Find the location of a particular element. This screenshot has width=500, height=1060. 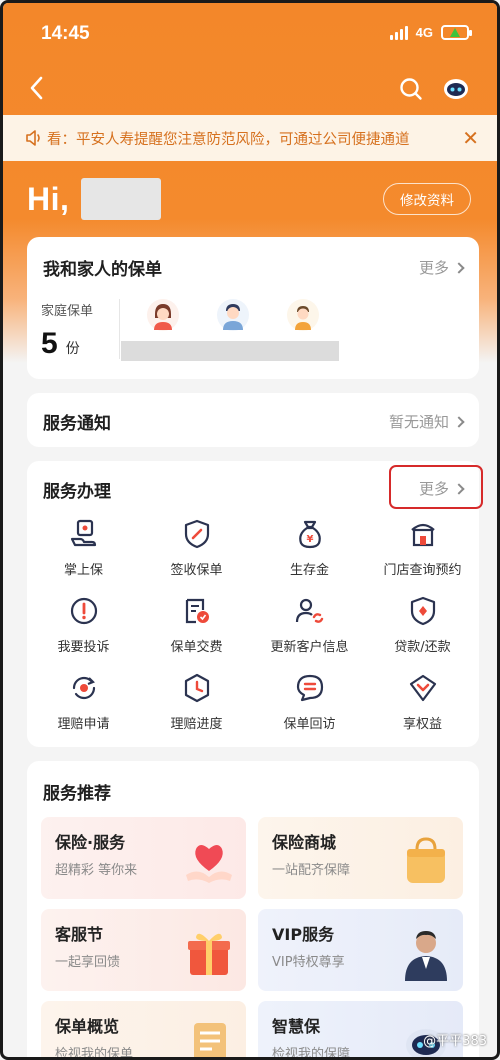

status-indicators: 4G is located at coordinates (430, 32).